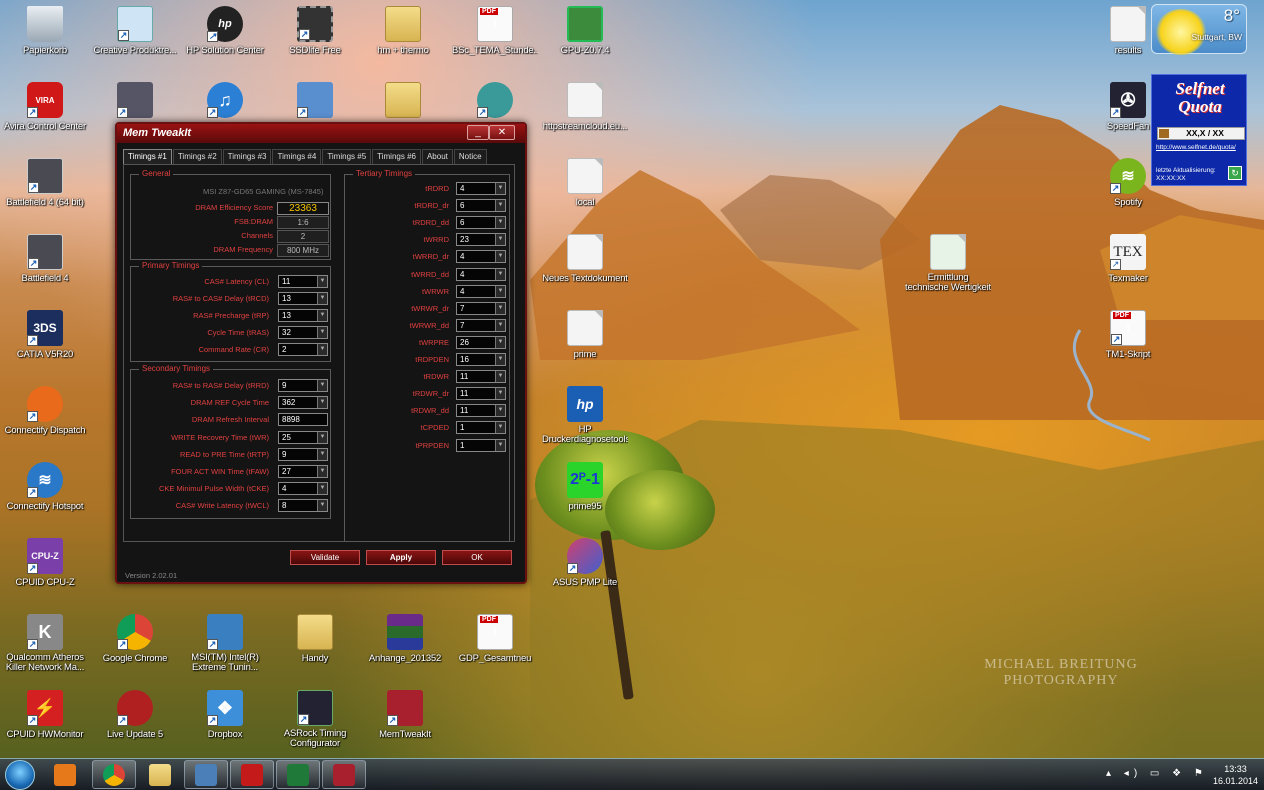  I want to click on taskbar-chrome, so click(114, 774).